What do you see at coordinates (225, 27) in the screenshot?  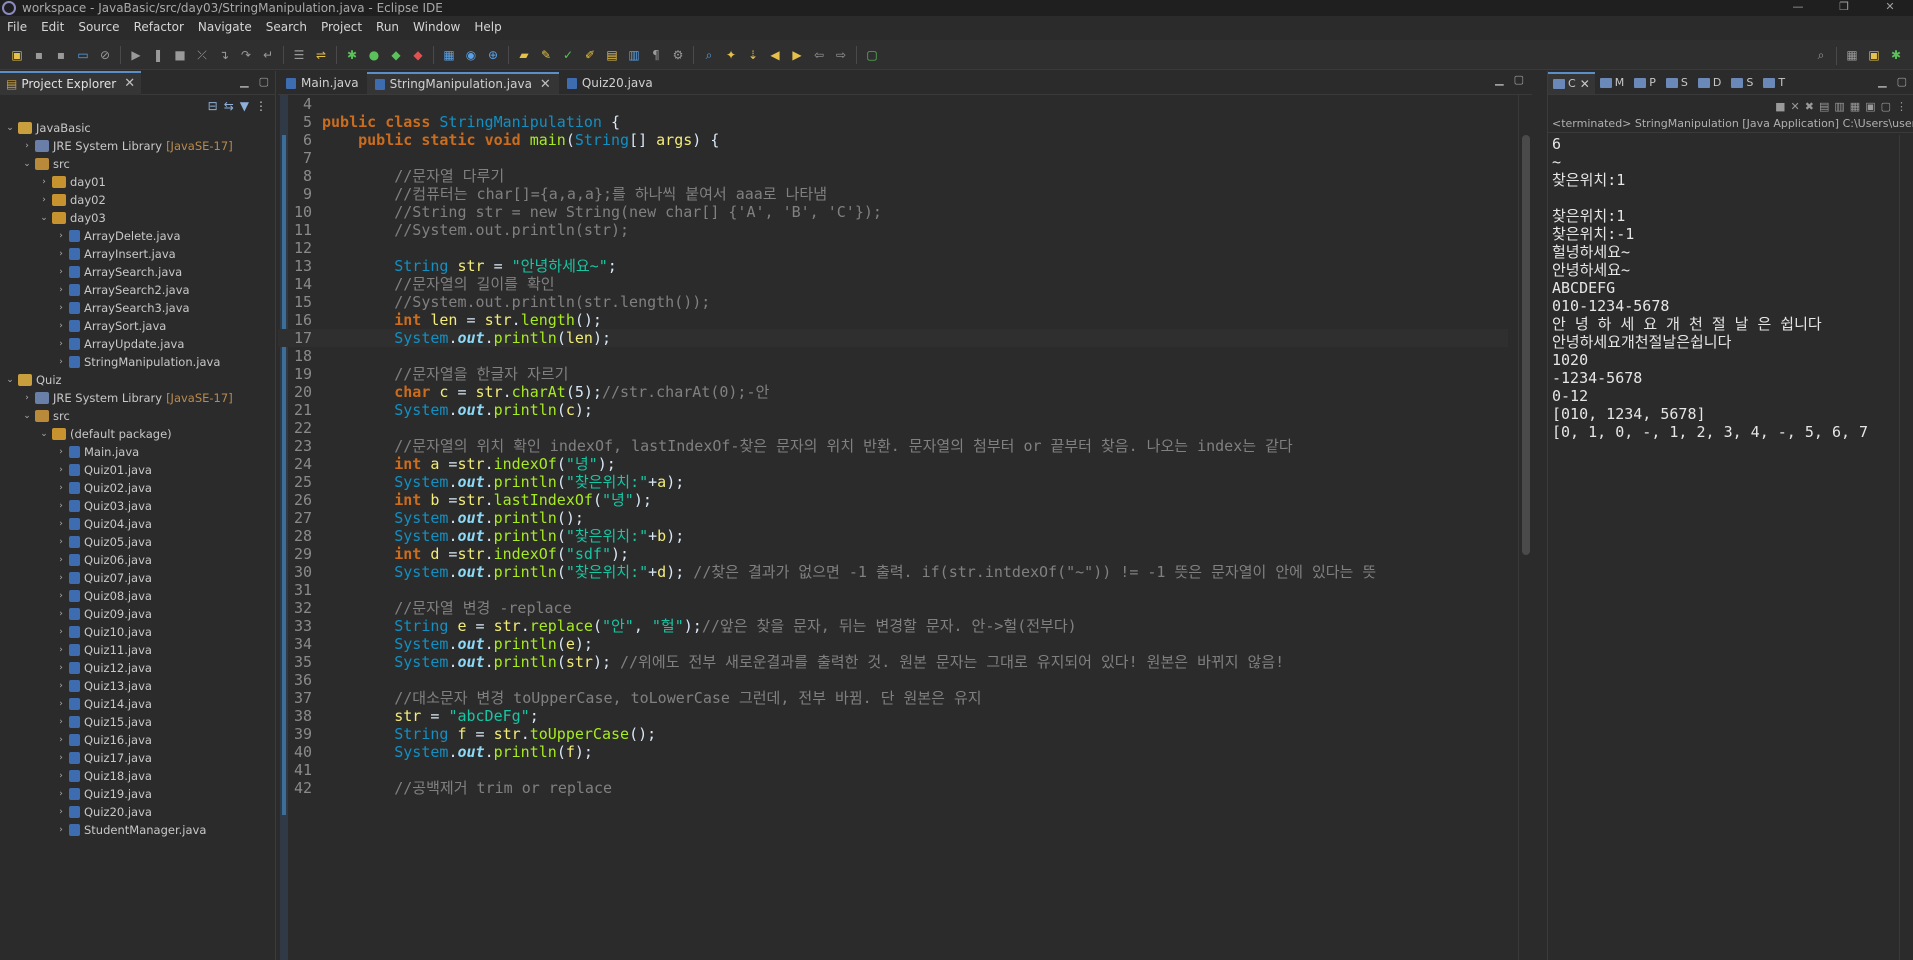 I see `menu-navigate: Navigate` at bounding box center [225, 27].